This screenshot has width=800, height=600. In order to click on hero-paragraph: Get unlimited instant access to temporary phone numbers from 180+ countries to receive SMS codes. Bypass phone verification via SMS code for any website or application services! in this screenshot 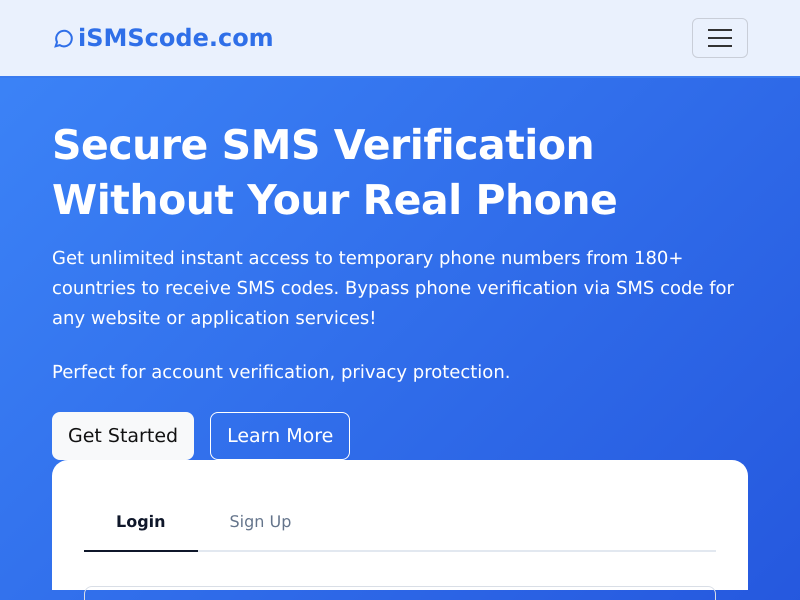, I will do `click(393, 289)`.